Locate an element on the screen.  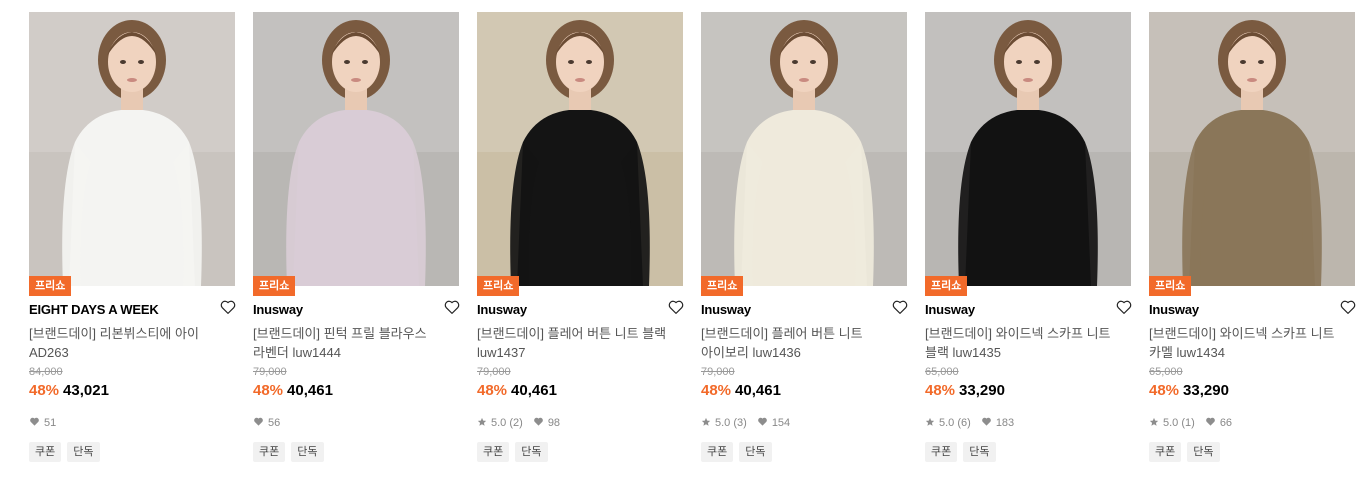
product-name: [브랜드데이] 와이드넥 스카프 니트 블랙 luw1435 is located at coordinates (1028, 343).